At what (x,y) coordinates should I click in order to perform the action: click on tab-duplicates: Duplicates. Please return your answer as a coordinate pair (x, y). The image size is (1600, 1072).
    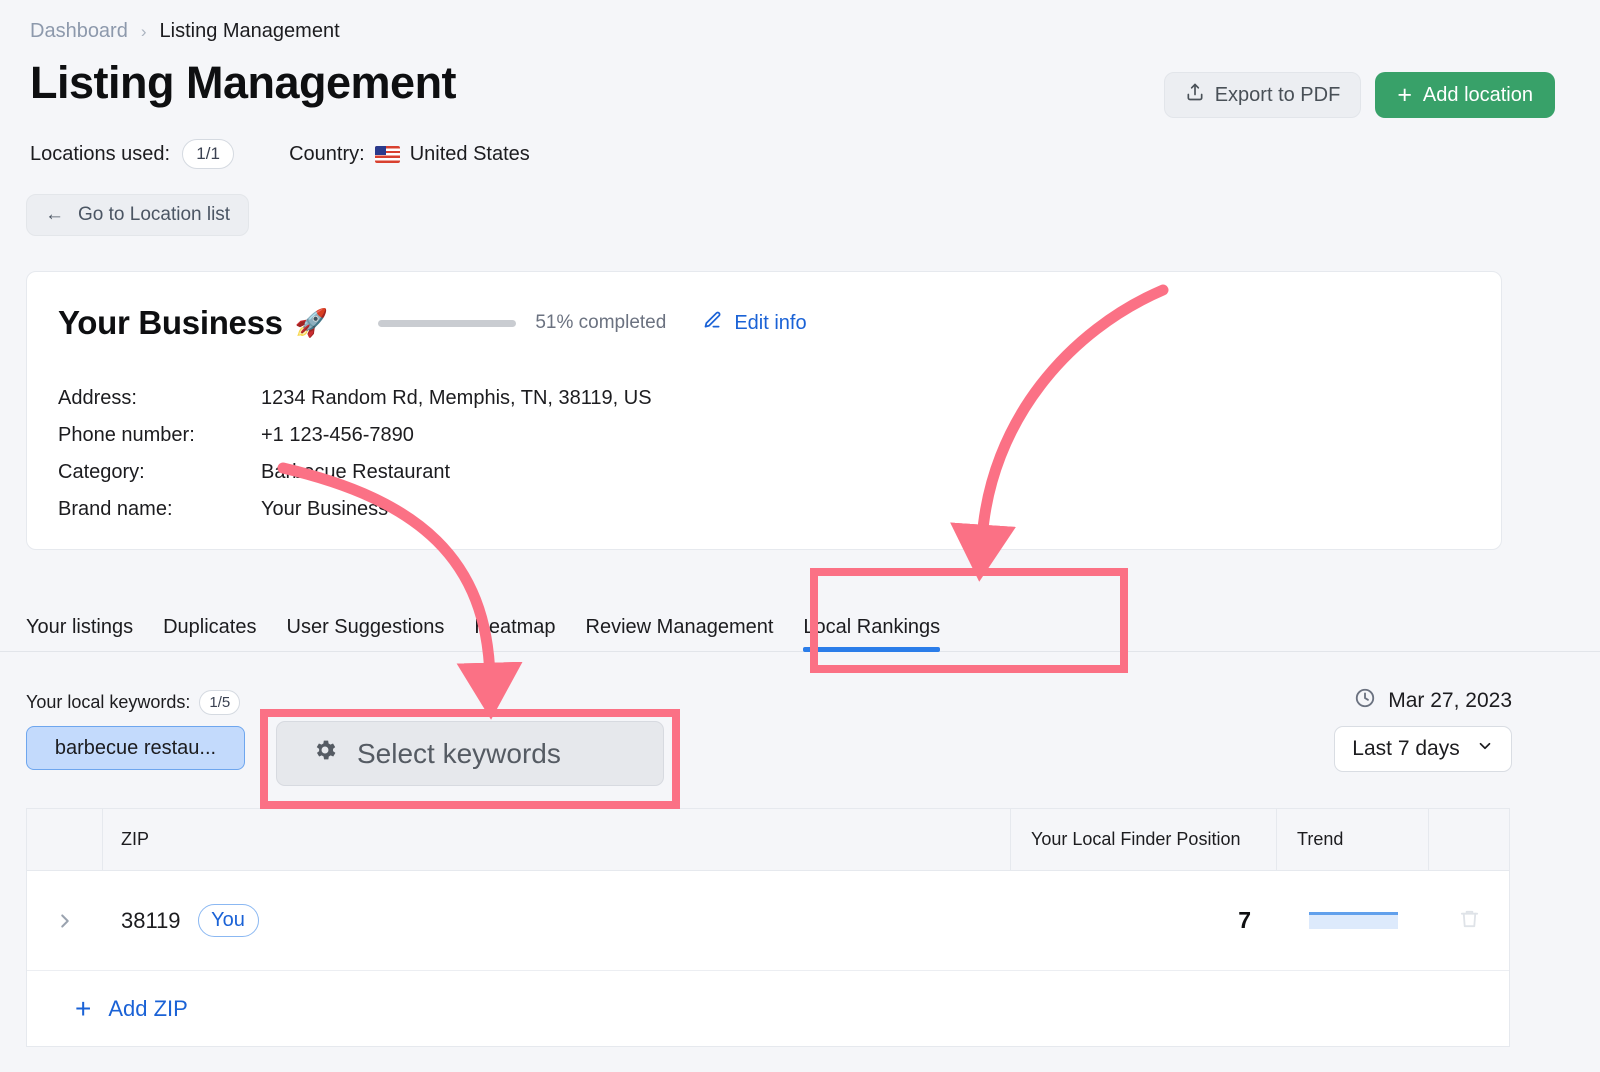
    Looking at the image, I should click on (209, 627).